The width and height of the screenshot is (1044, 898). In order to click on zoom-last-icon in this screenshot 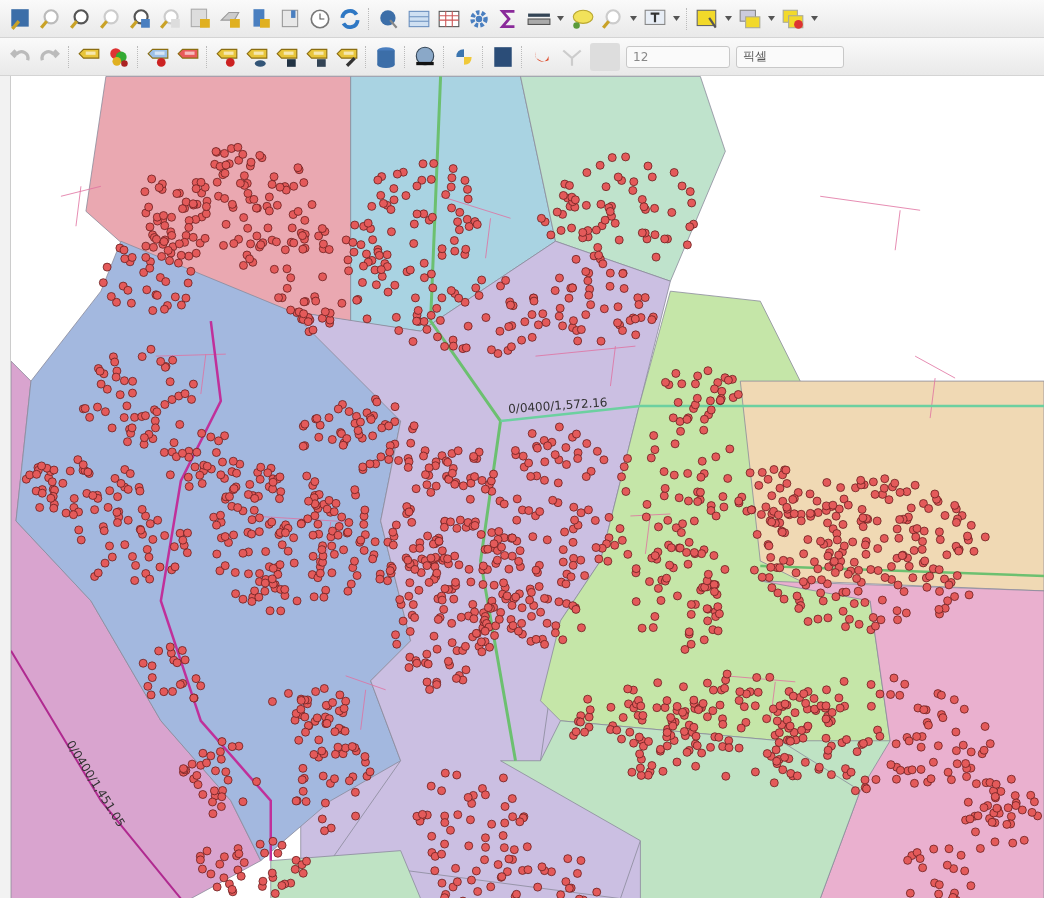, I will do `click(140, 18)`.